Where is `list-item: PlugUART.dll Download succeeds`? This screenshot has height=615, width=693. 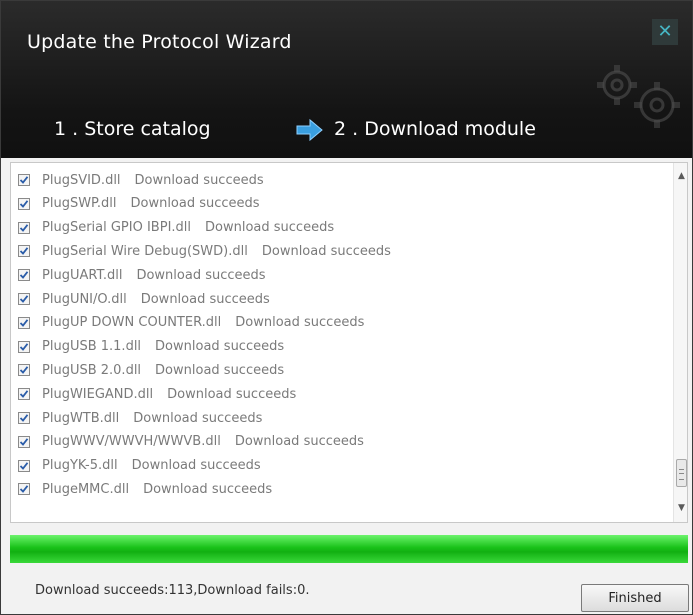
list-item: PlugUART.dll Download succeeds is located at coordinates (142, 275).